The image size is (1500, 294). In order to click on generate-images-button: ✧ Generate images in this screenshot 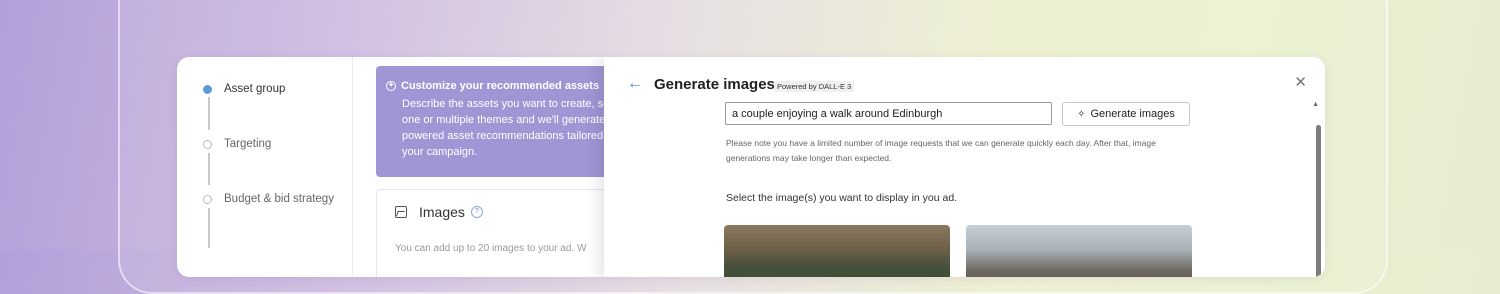, I will do `click(1126, 114)`.